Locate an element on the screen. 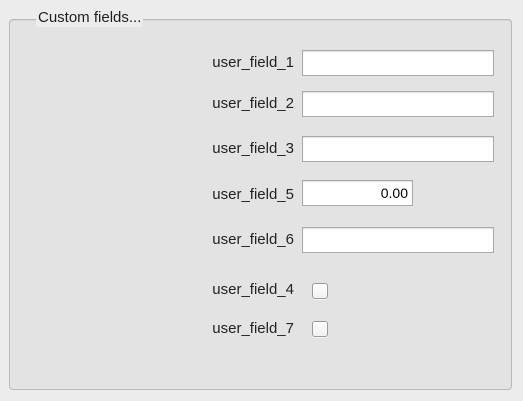 The image size is (523, 401). user-field-4-label: user_field_4 is located at coordinates (253, 289).